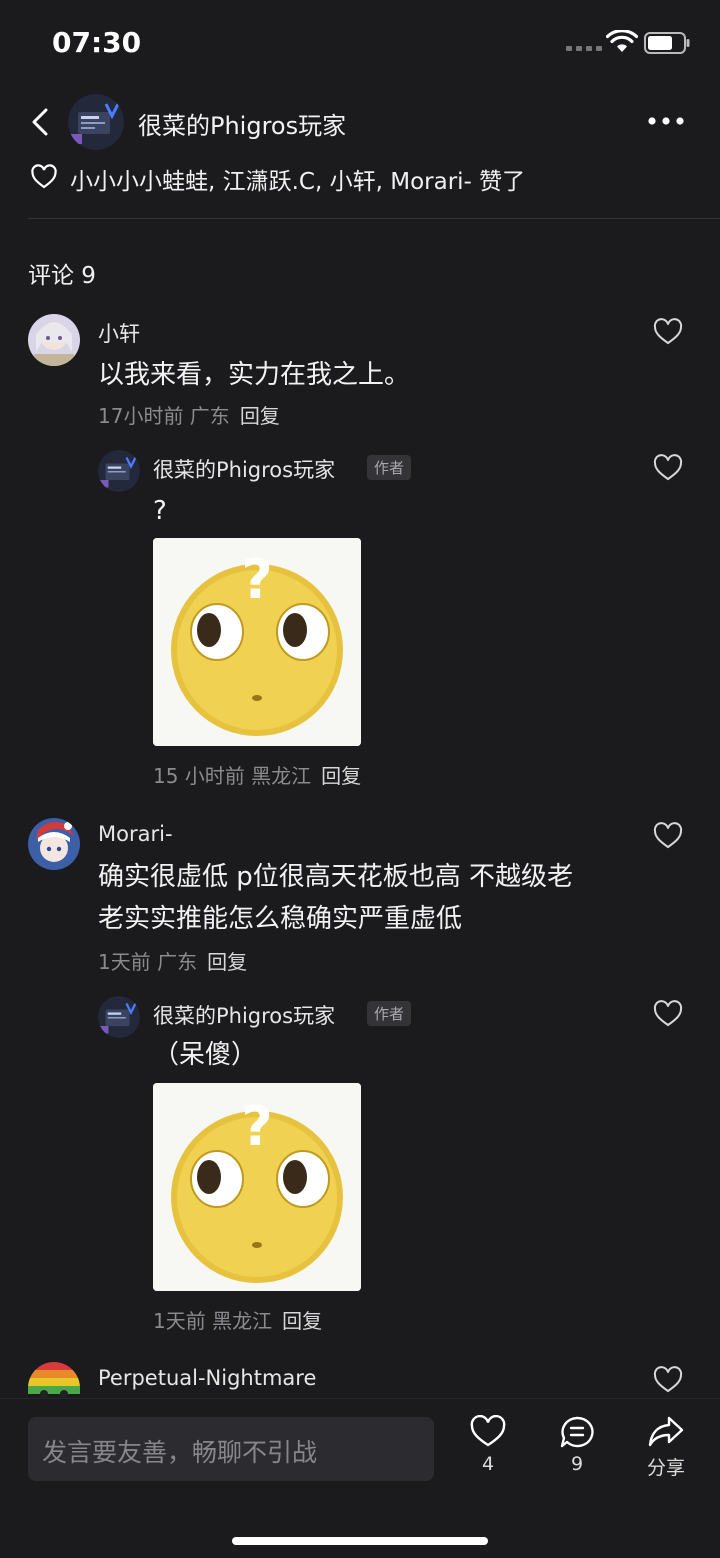  I want to click on comment-meta: 15 小时前 黑龙江 回复, so click(257, 774).